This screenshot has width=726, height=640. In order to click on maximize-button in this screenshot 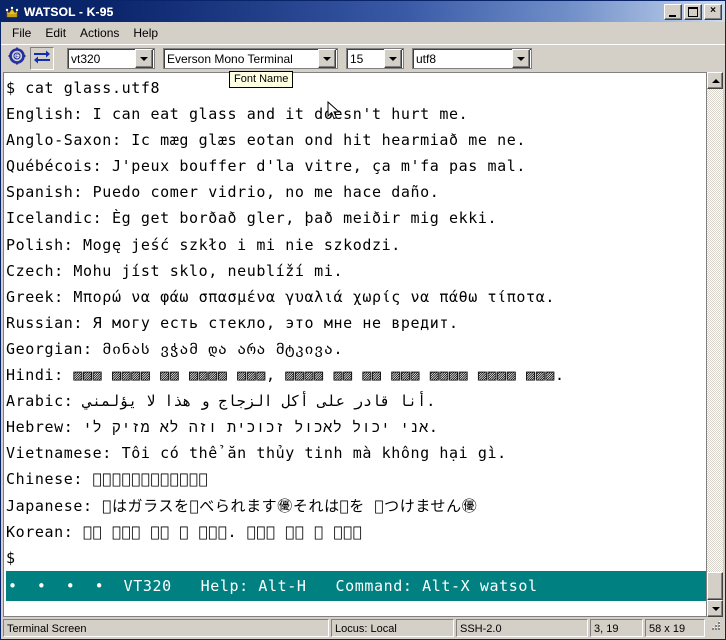, I will do `click(693, 11)`.